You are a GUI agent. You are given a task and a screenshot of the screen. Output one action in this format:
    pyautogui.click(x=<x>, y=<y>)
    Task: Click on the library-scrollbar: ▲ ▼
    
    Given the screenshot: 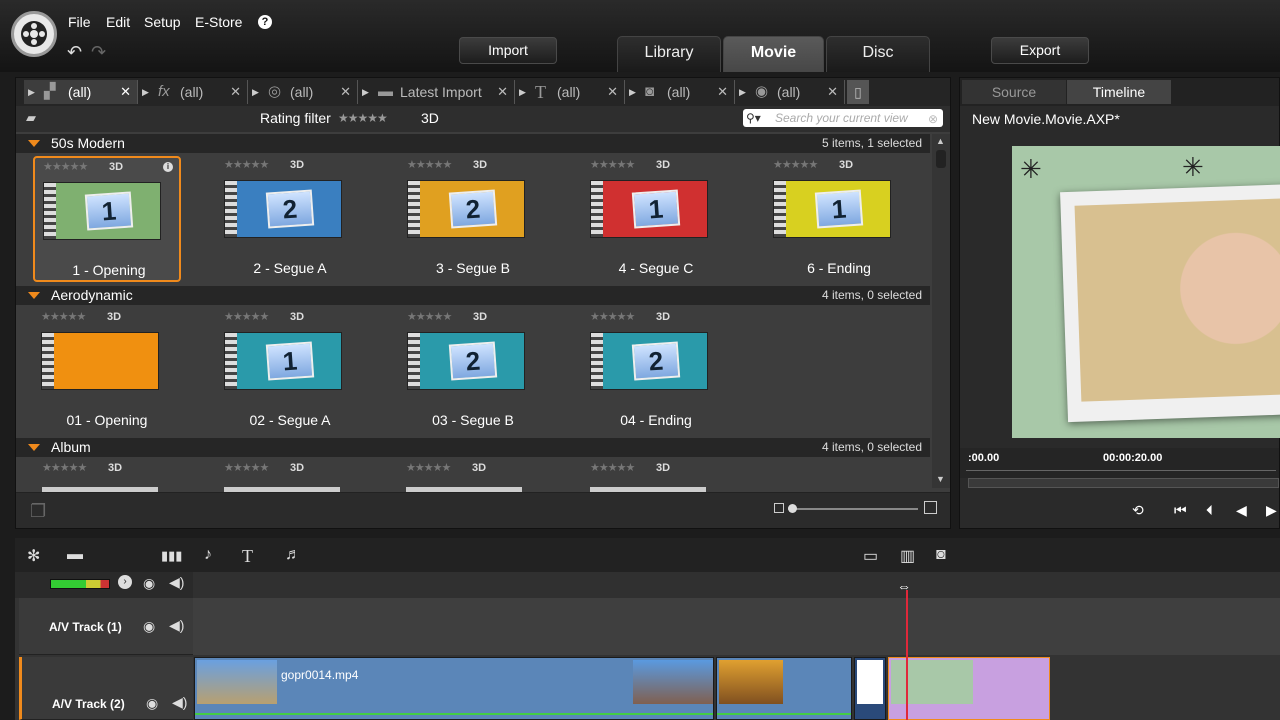 What is the action you would take?
    pyautogui.click(x=941, y=311)
    